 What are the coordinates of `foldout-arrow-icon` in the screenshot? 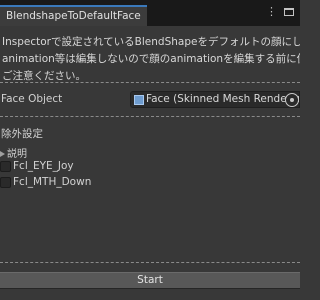 It's located at (2, 154).